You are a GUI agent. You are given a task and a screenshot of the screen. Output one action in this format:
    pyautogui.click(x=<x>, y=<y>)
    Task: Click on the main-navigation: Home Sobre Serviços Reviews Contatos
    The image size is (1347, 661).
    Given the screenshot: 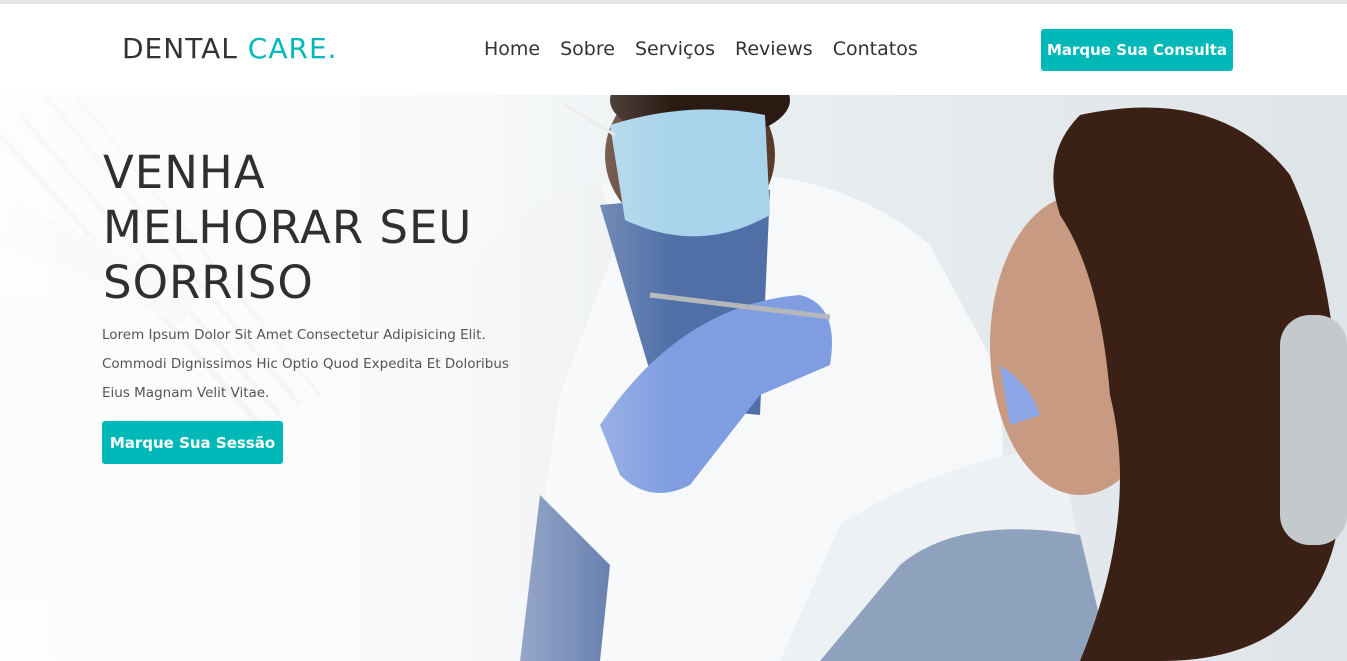 What is the action you would take?
    pyautogui.click(x=701, y=49)
    